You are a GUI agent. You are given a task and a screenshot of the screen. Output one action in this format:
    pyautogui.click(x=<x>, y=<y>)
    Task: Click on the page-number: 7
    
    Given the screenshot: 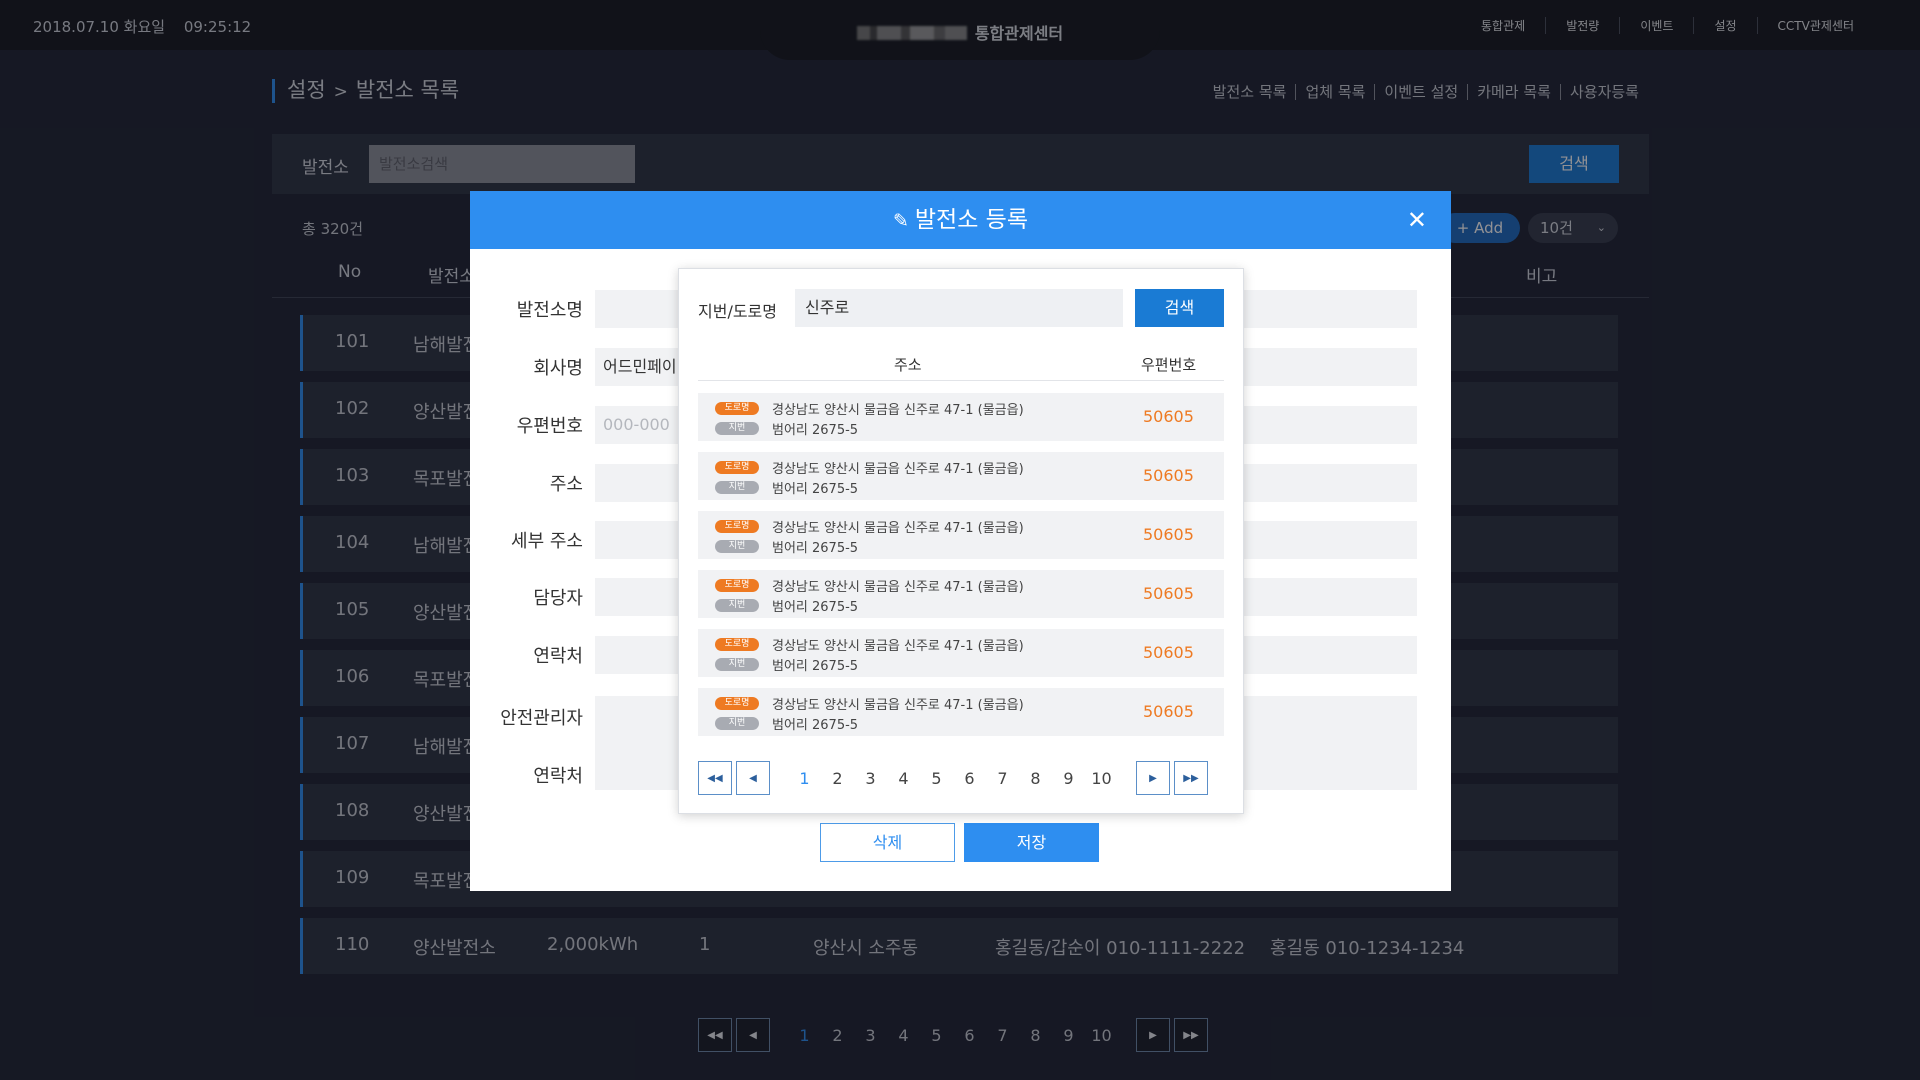 What is the action you would take?
    pyautogui.click(x=1002, y=778)
    